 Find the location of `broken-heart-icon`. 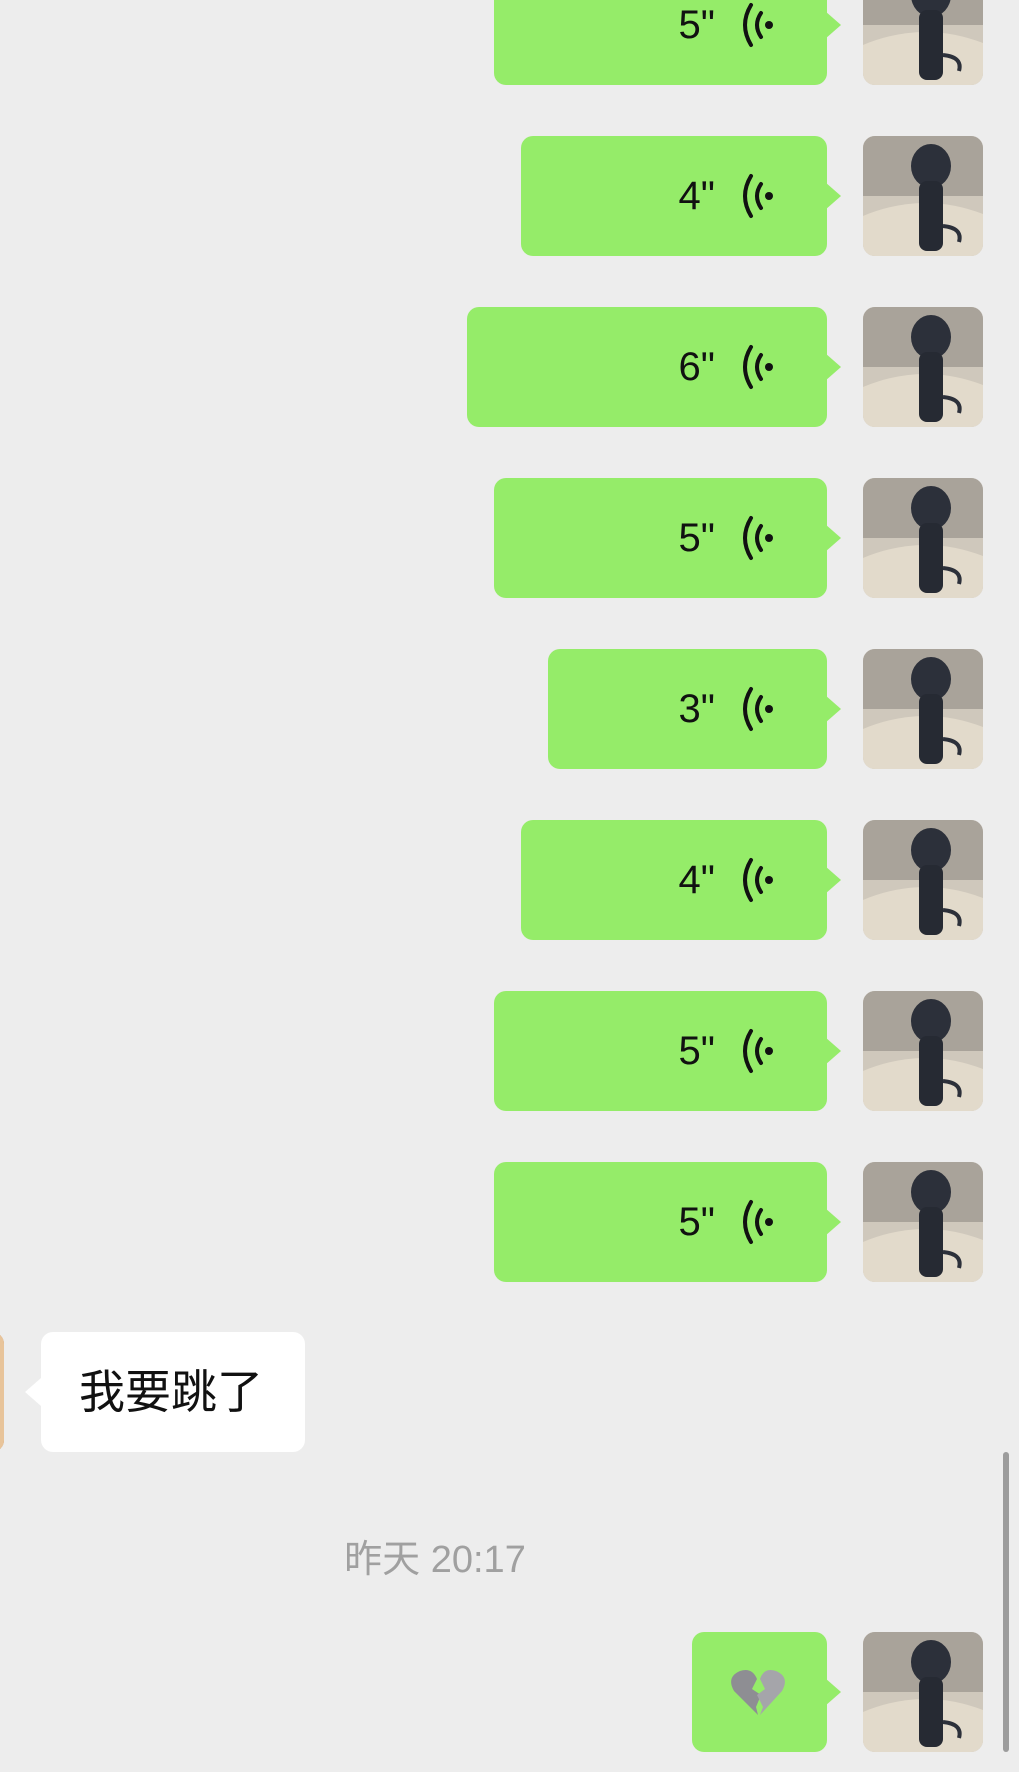

broken-heart-icon is located at coordinates (758, 1692).